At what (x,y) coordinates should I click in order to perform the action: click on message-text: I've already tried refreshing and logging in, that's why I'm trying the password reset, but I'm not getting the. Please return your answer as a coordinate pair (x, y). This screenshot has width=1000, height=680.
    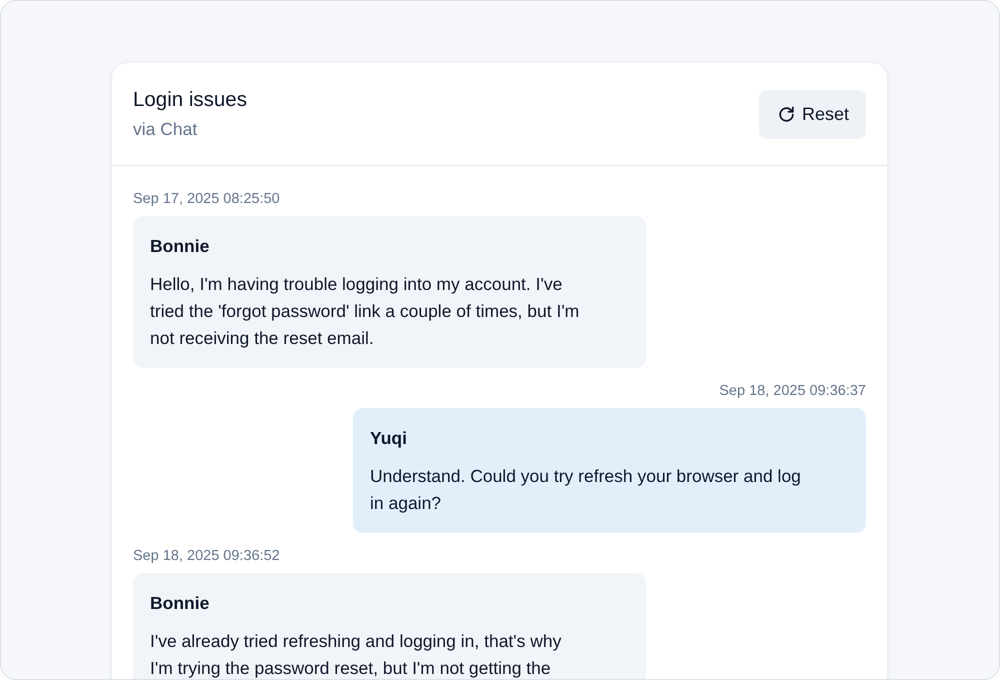
    Looking at the image, I should click on (356, 654).